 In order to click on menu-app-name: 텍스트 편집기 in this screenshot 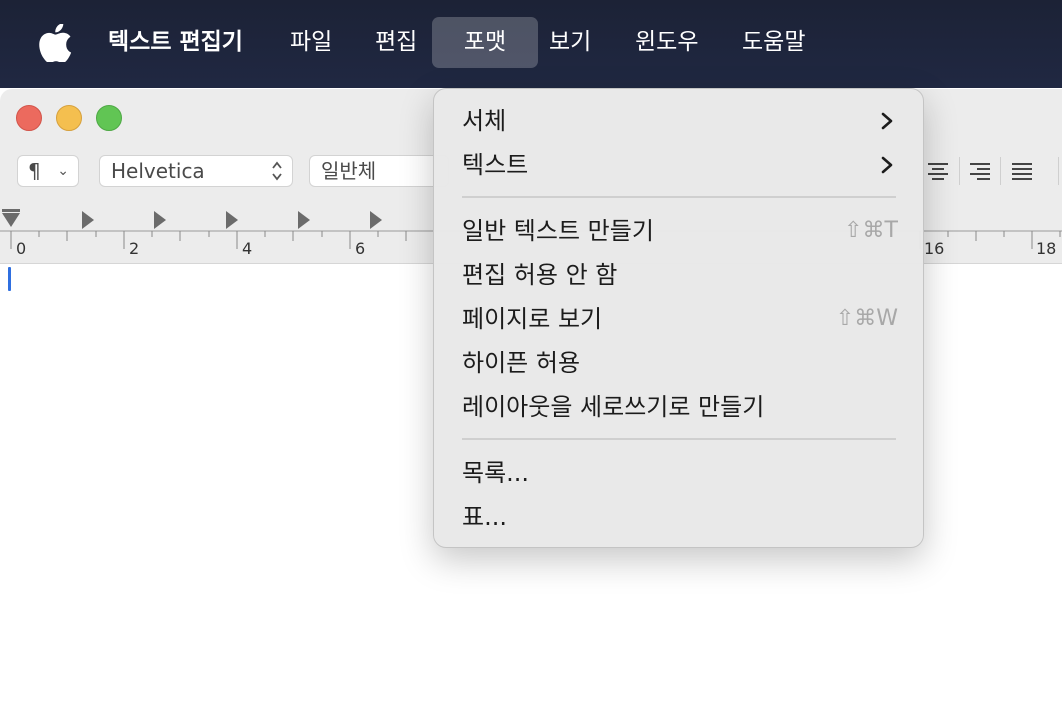, I will do `click(175, 42)`.